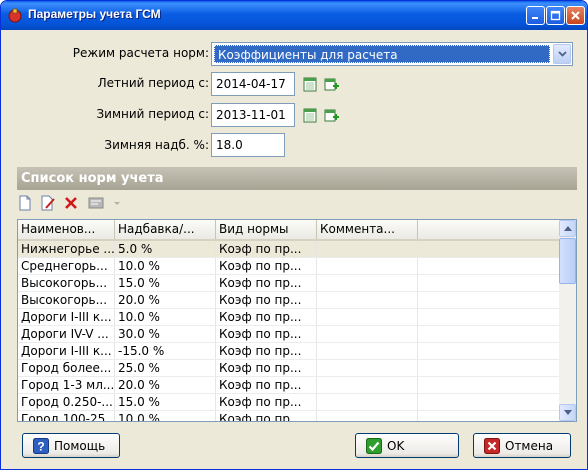 The image size is (588, 470). Describe the element at coordinates (396, 445) in the screenshot. I see `ok-button-label: OK` at that location.